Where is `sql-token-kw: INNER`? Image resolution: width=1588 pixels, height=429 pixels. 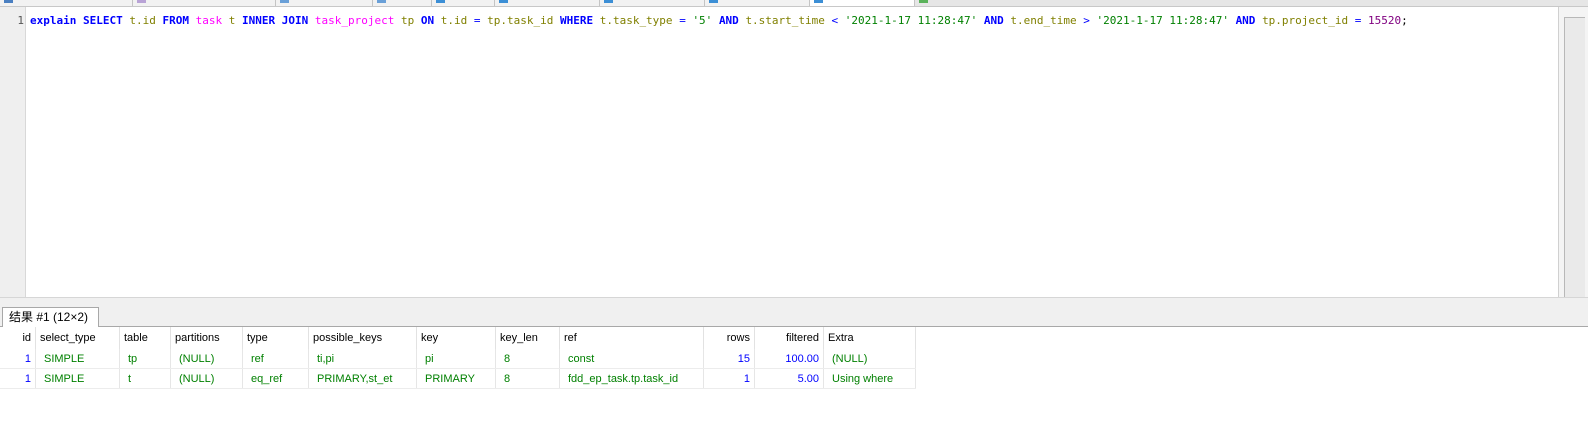
sql-token-kw: INNER is located at coordinates (258, 20).